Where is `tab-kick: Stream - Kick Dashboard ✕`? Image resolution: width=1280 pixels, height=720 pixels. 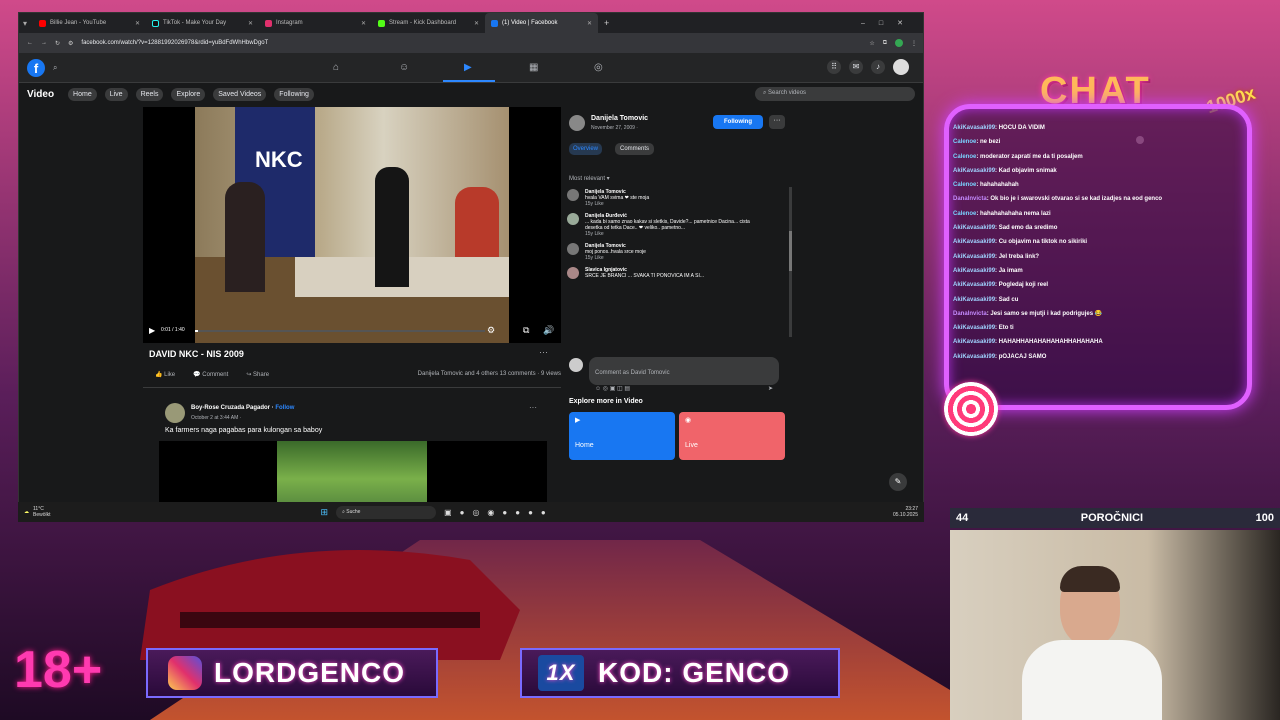 tab-kick: Stream - Kick Dashboard ✕ is located at coordinates (428, 23).